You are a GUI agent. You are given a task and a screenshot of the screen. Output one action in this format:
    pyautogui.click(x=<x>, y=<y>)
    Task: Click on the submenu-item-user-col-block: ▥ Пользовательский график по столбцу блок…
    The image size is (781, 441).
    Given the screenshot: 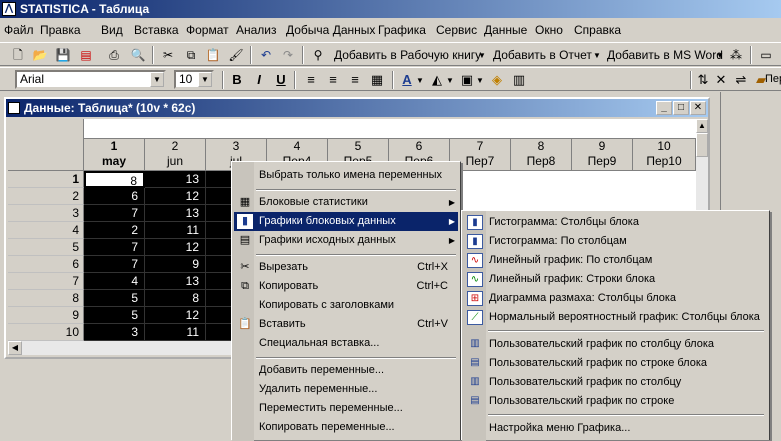 What is the action you would take?
    pyautogui.click(x=615, y=344)
    